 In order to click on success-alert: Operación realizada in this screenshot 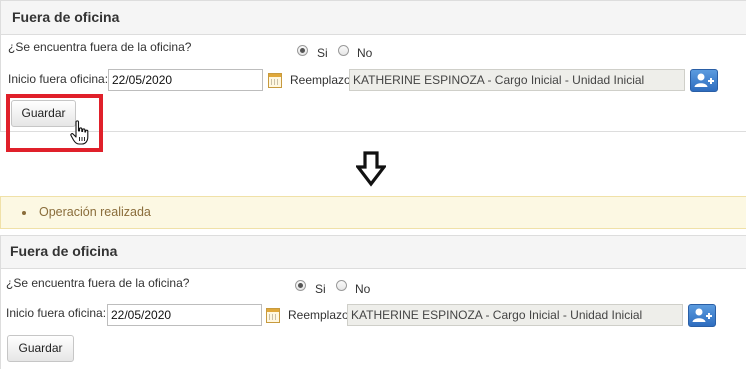, I will do `click(373, 212)`.